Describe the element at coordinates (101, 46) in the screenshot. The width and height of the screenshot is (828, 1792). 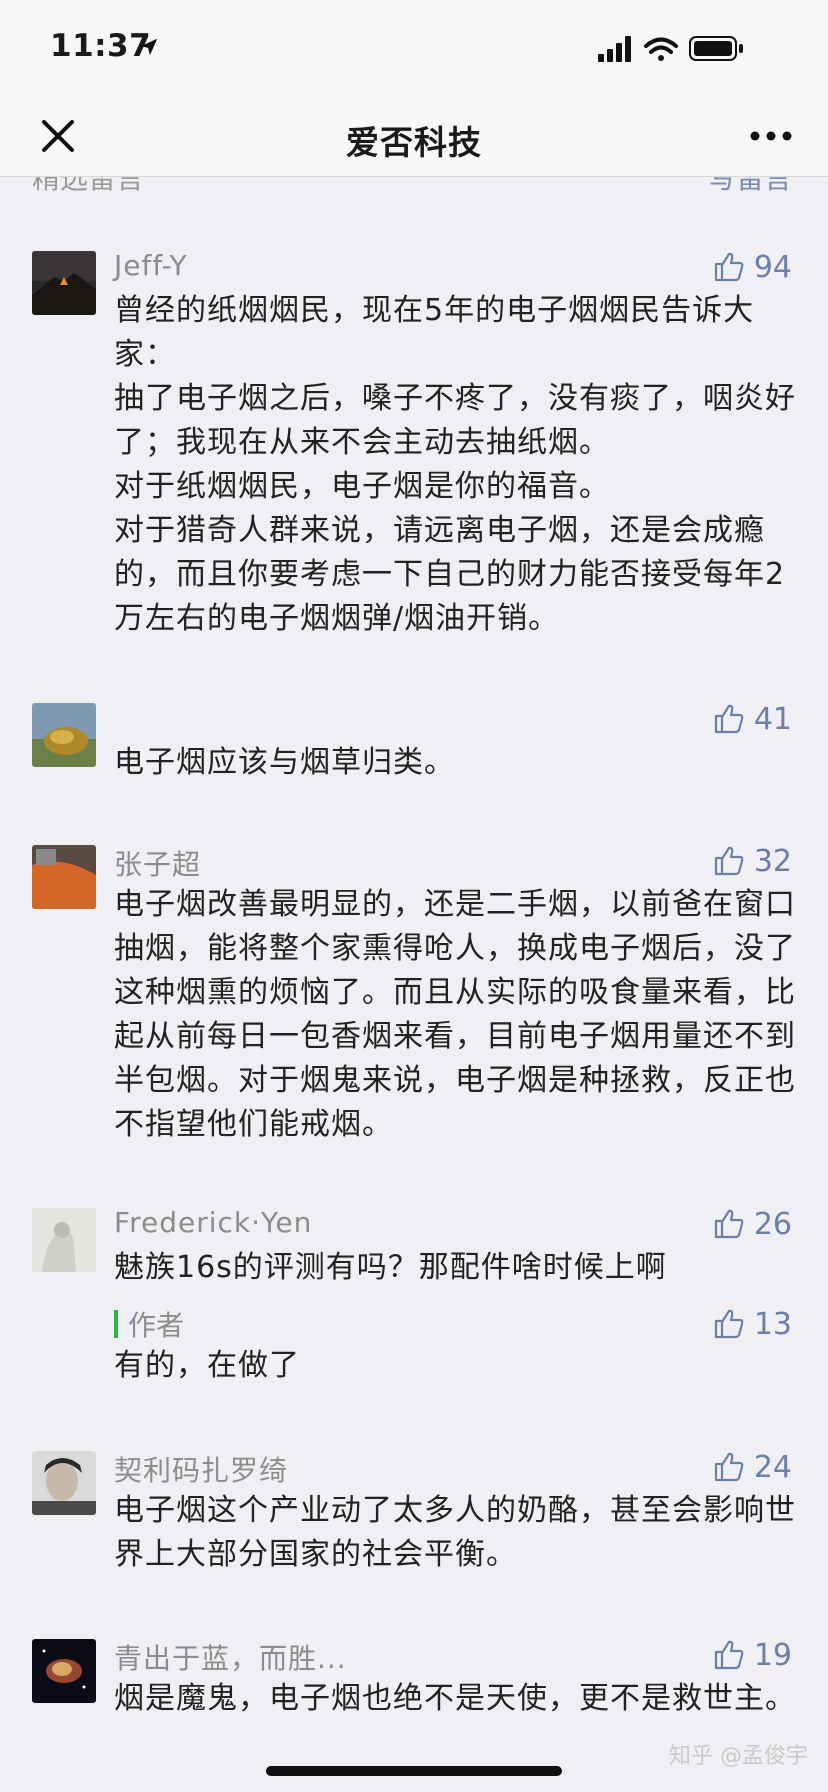
I see `status-time: 11:37` at that location.